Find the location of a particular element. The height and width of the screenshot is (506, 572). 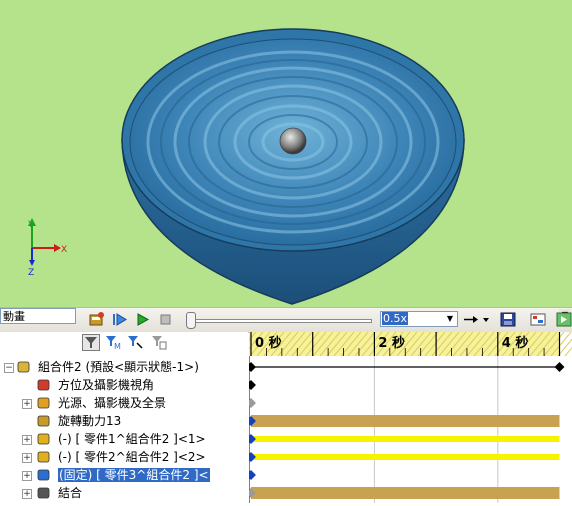

study-type-select: 動畫 ▼ is located at coordinates (285, 316).